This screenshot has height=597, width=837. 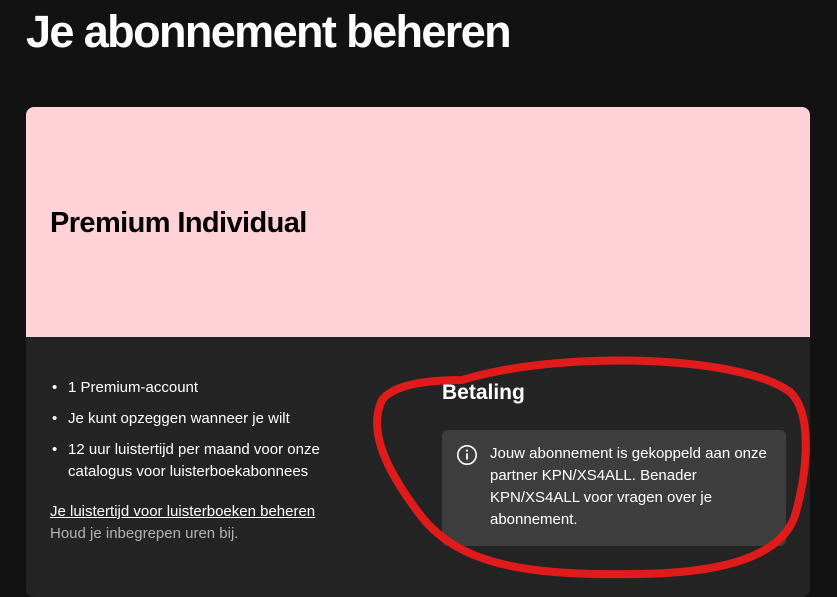 What do you see at coordinates (269, 31) in the screenshot?
I see `page-title: Je abonnement beheren` at bounding box center [269, 31].